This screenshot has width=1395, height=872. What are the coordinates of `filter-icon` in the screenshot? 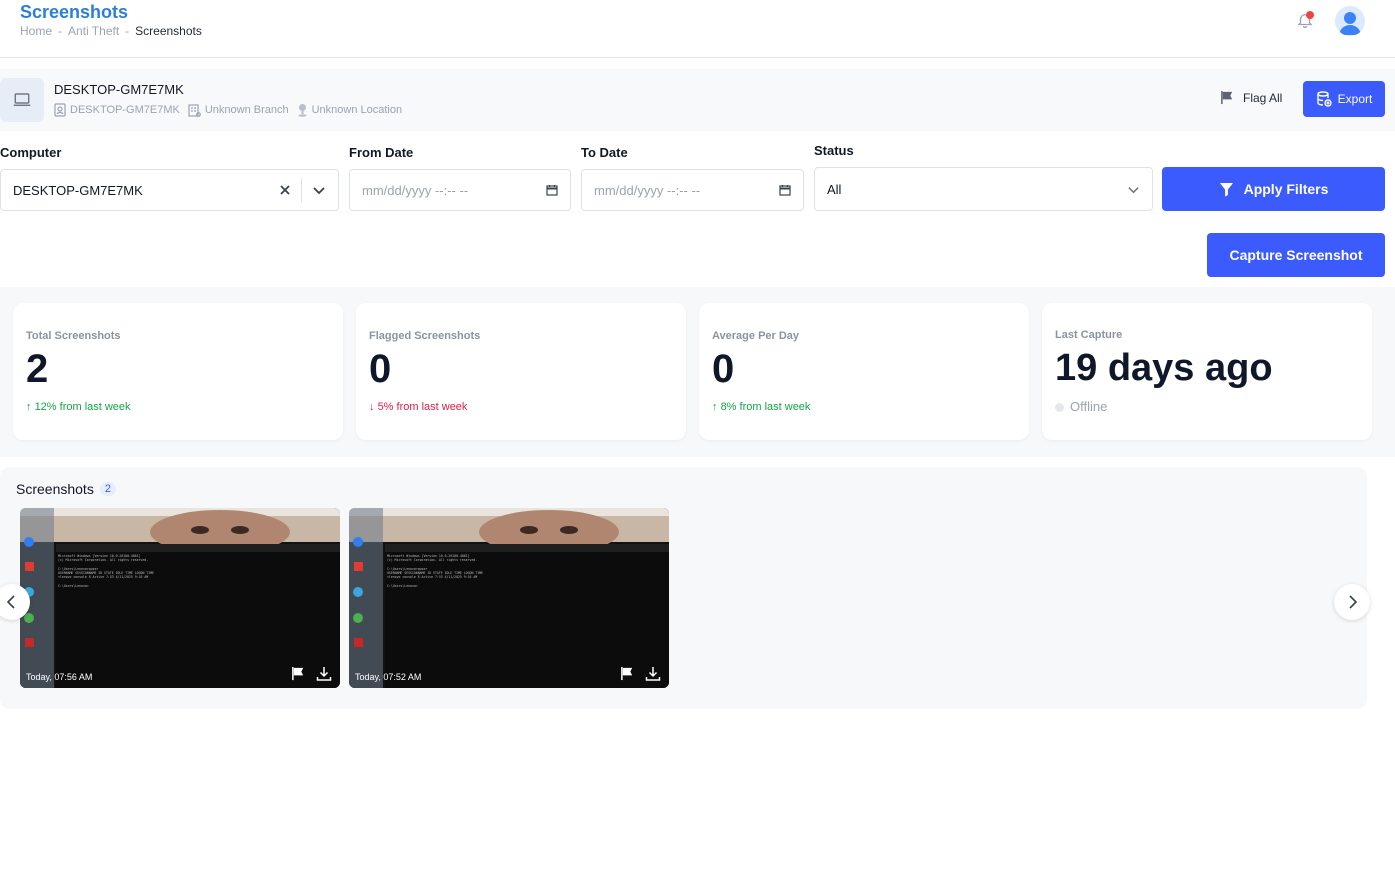 It's located at (1226, 189).